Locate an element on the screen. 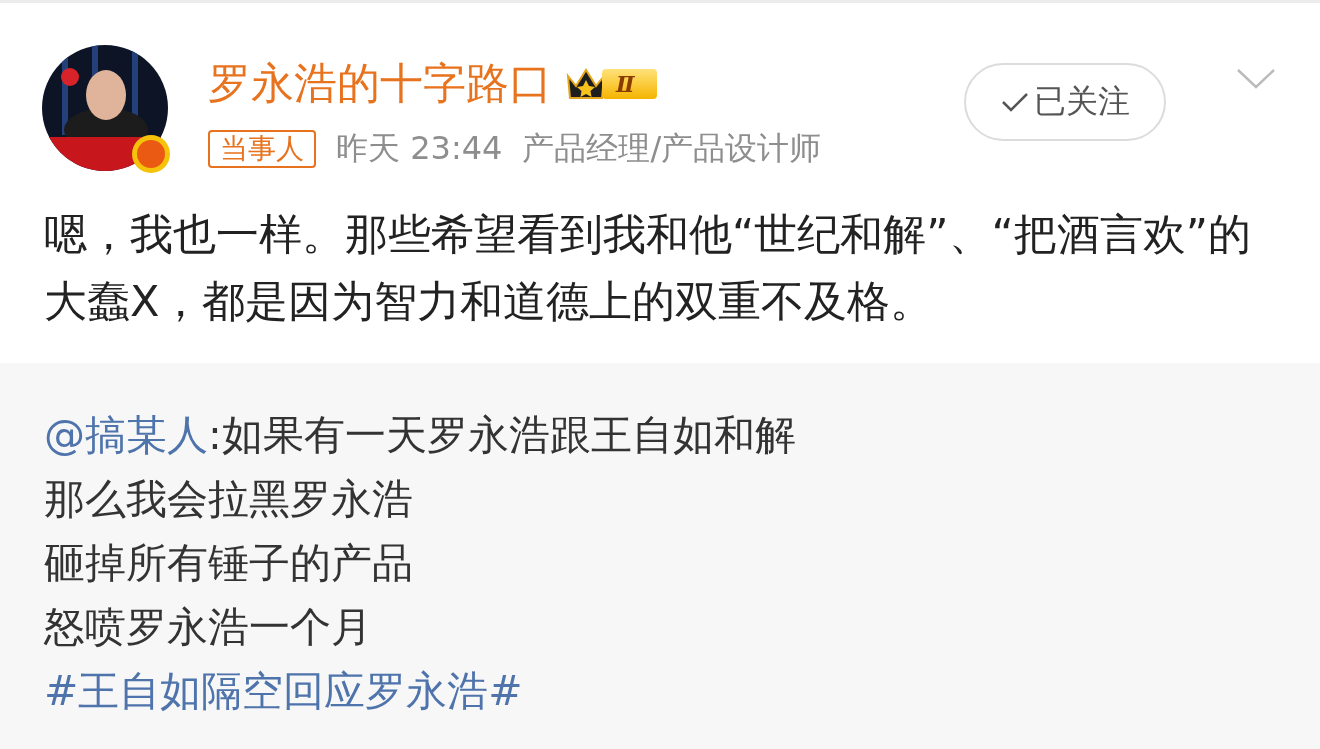 The height and width of the screenshot is (749, 1320). quoted-line: 怒喷罗永浩一个月 is located at coordinates (208, 627).